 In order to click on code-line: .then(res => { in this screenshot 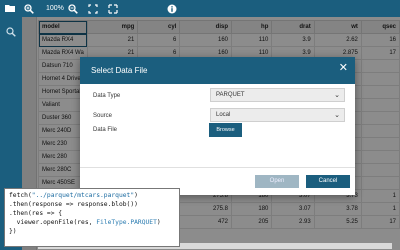, I will do `click(36, 213)`.